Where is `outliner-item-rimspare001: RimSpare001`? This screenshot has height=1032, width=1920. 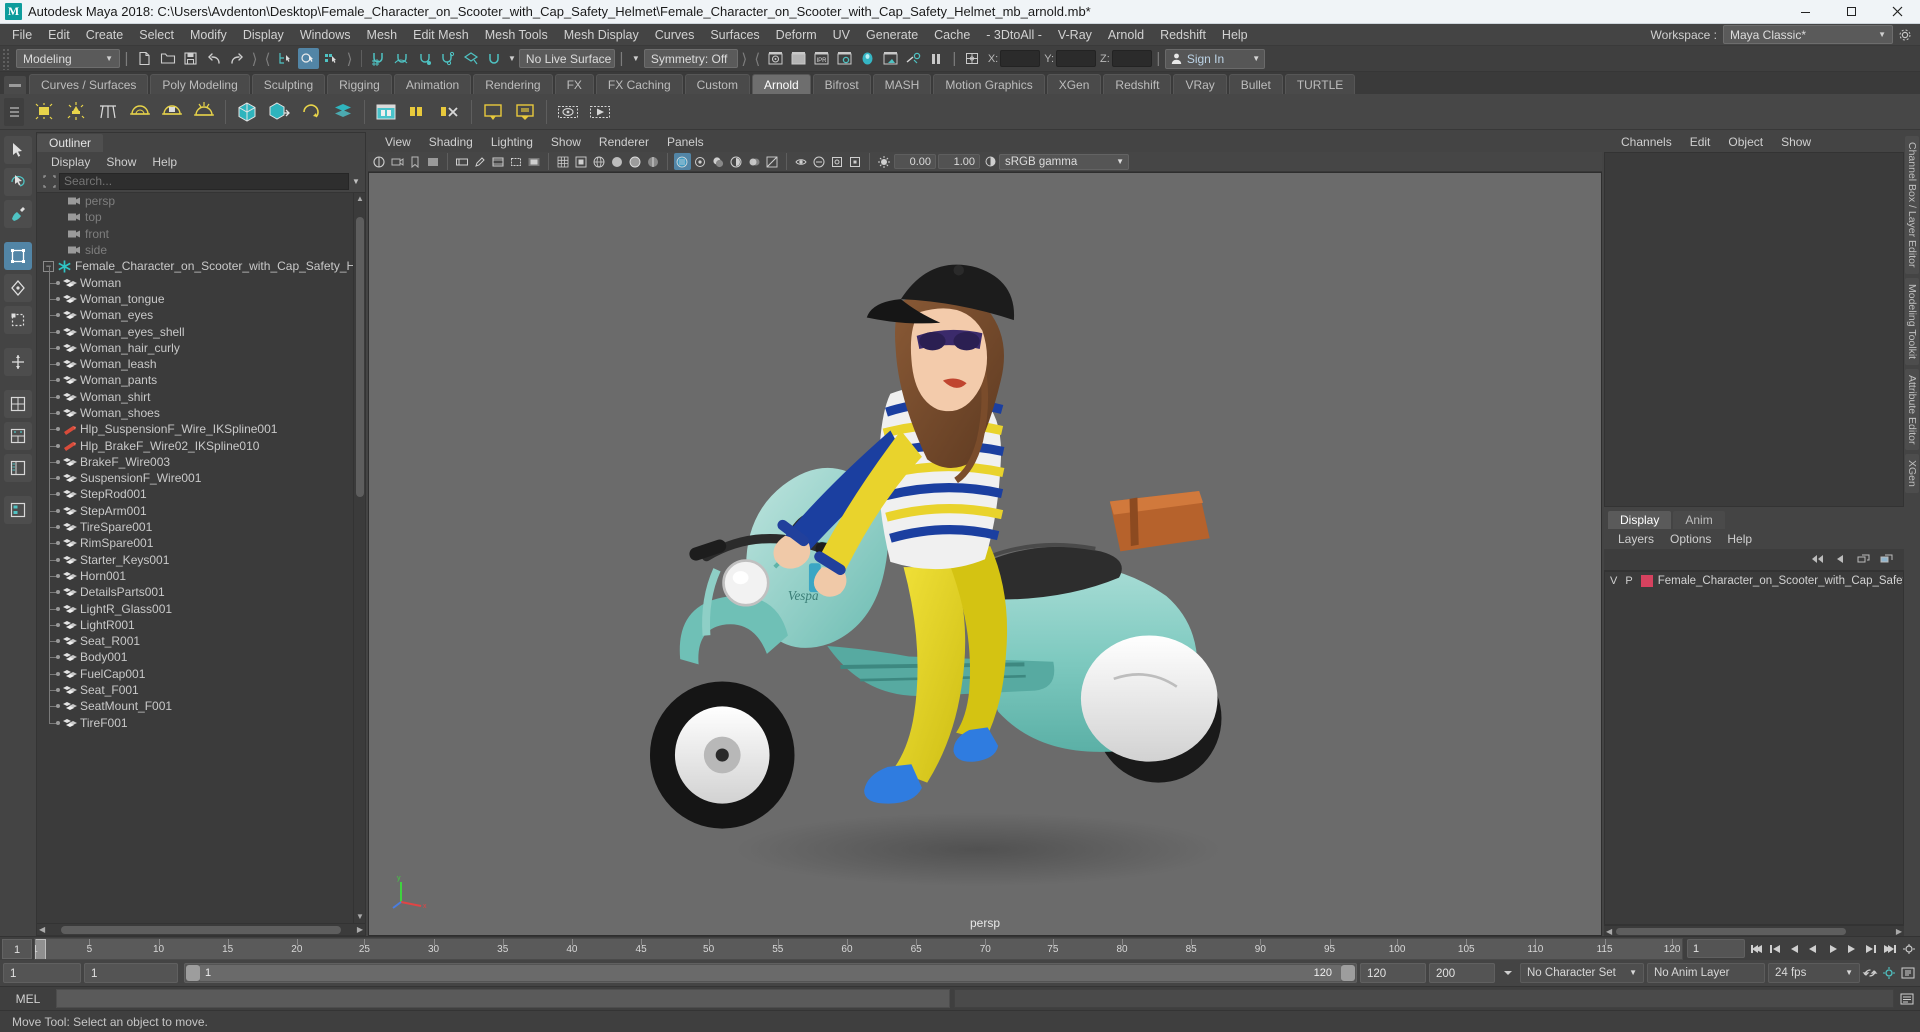 outliner-item-rimspare001: RimSpare001 is located at coordinates (201, 539).